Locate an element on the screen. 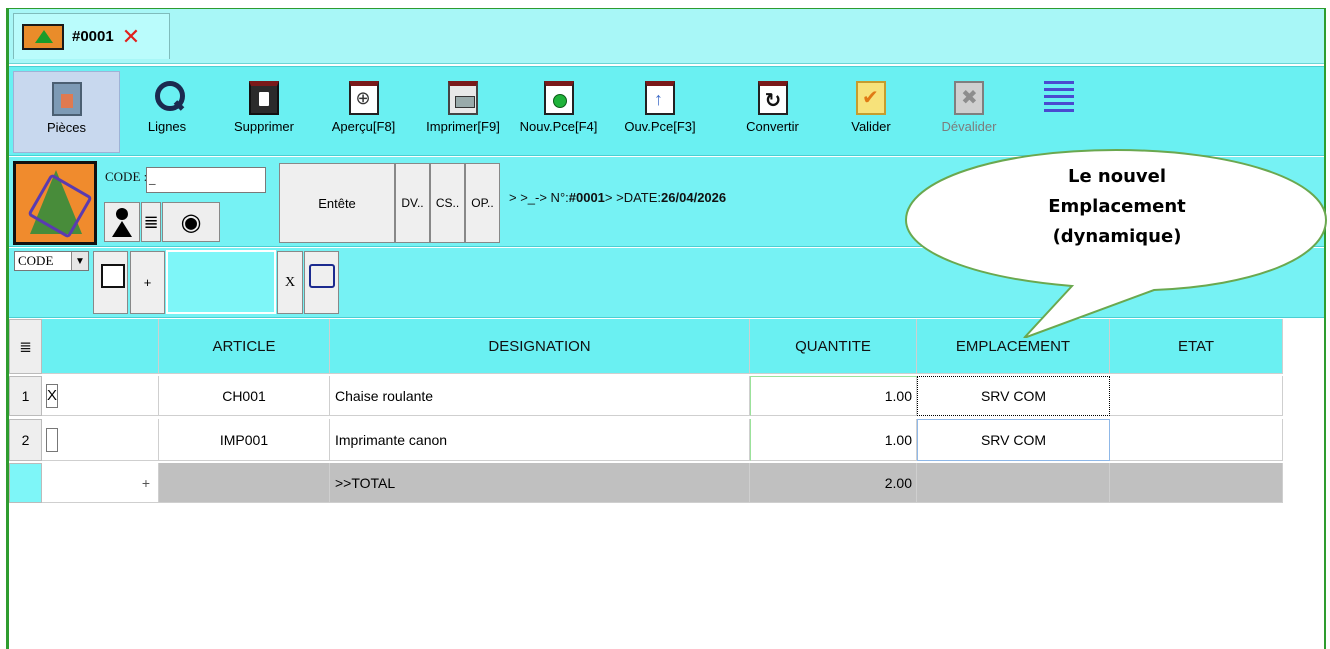 The image size is (1330, 649). column-header-article: ARTICLE is located at coordinates (244, 346).